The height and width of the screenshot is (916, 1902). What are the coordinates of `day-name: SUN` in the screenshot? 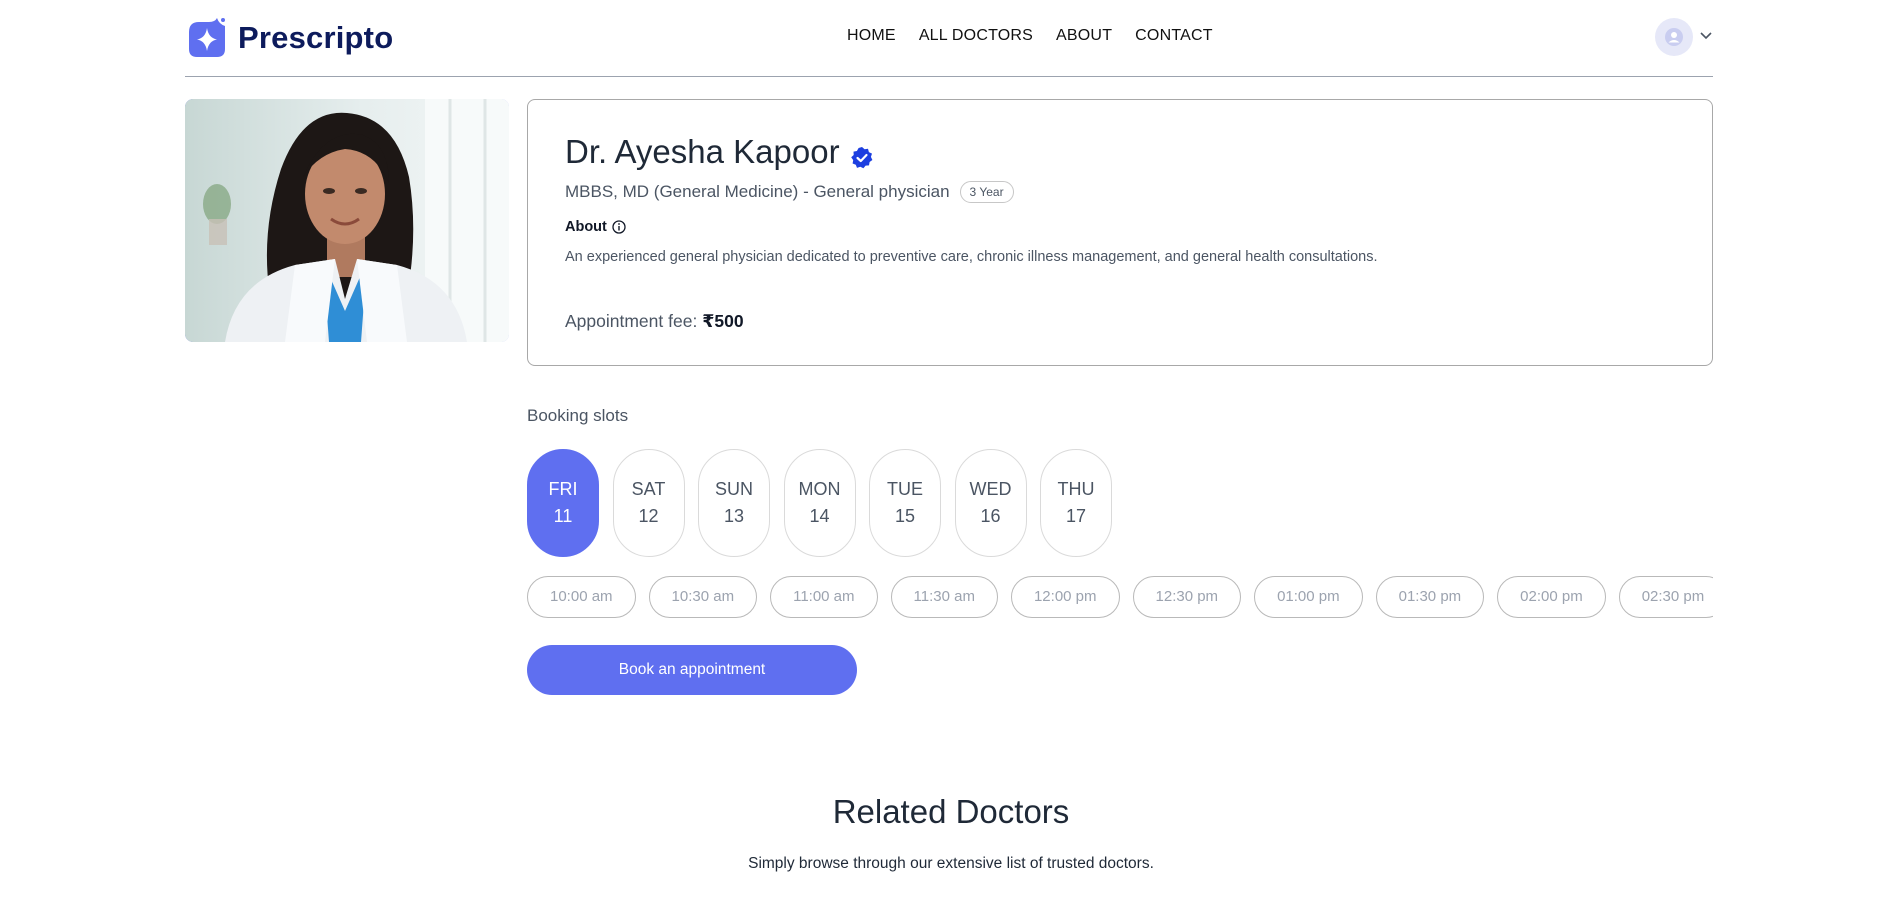 It's located at (733, 489).